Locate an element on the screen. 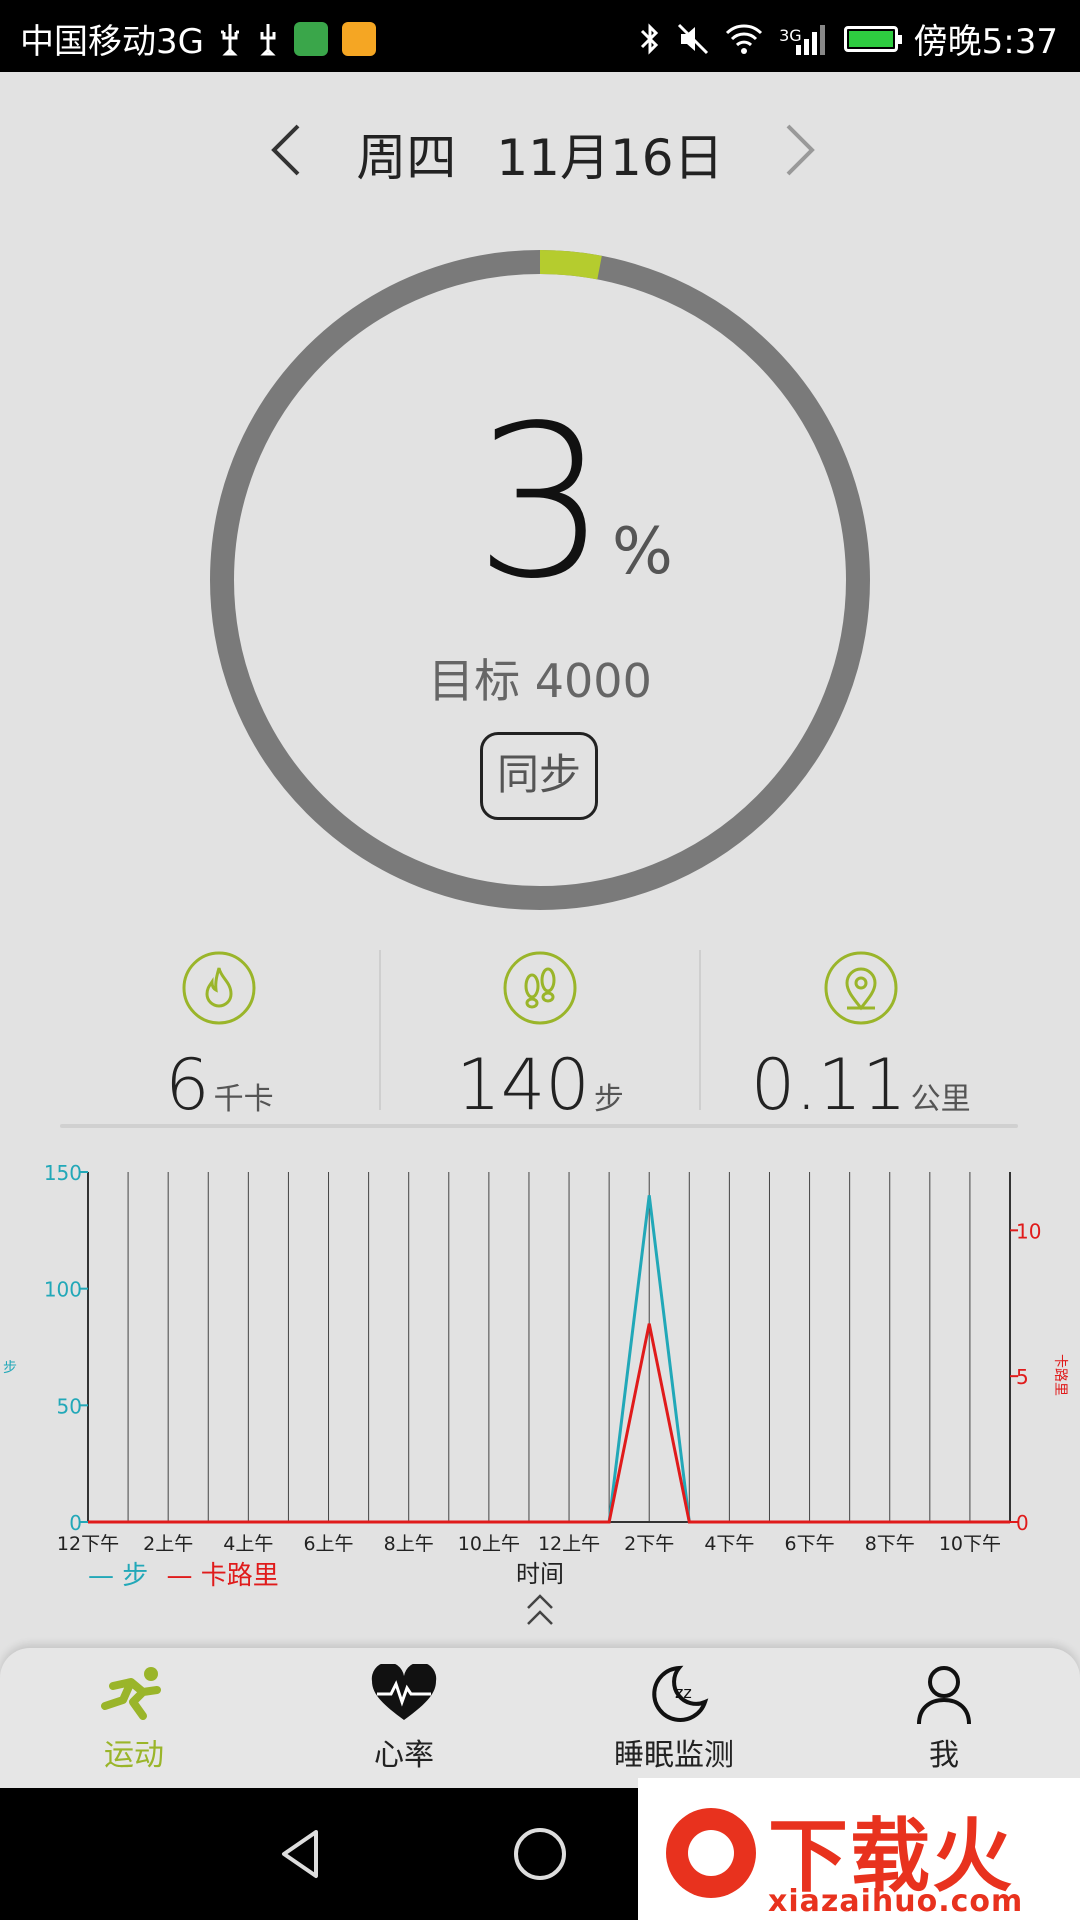 This screenshot has width=1080, height=1920. date-label: 11月16日 is located at coordinates (610, 158).